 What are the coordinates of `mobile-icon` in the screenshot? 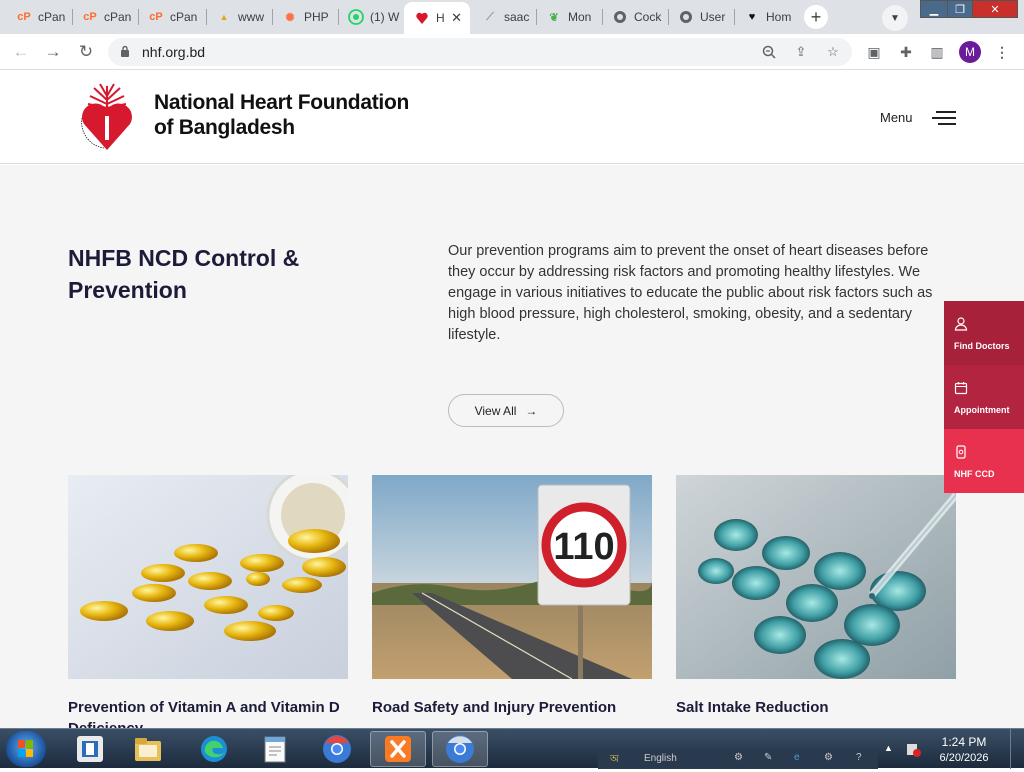 It's located at (961, 452).